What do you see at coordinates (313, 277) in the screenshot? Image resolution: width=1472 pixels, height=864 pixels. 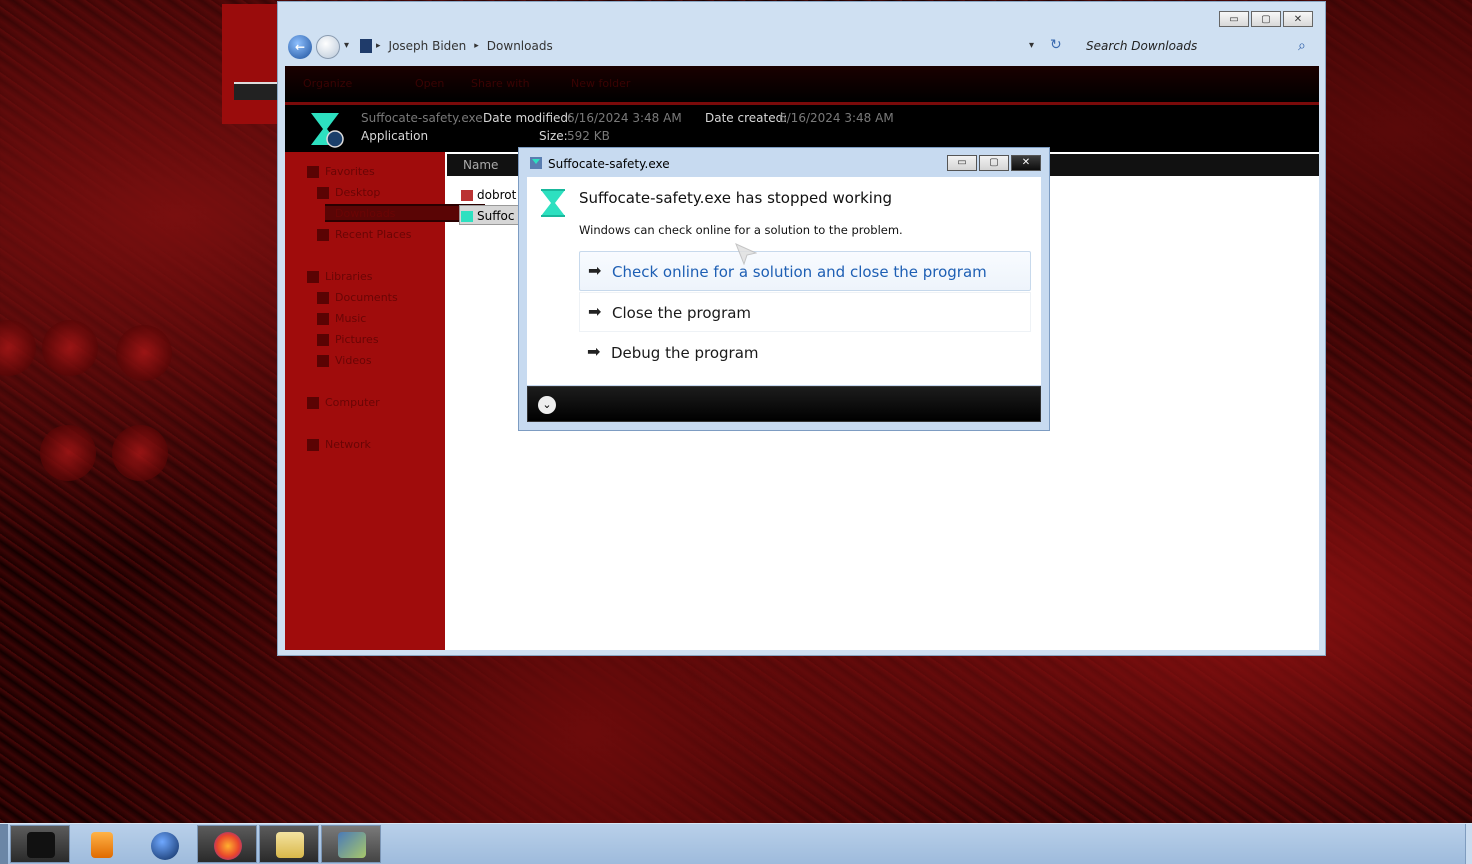 I see `libraries-icon` at bounding box center [313, 277].